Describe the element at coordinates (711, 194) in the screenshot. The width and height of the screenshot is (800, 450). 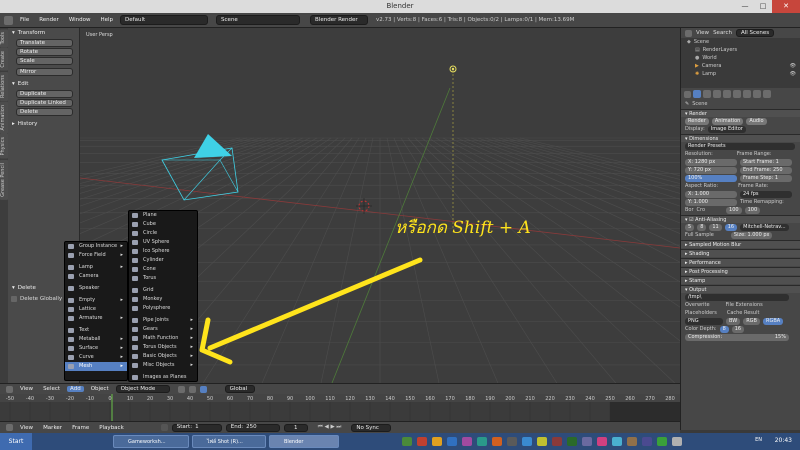
I see `aspect-x-field: X: 1.000` at that location.